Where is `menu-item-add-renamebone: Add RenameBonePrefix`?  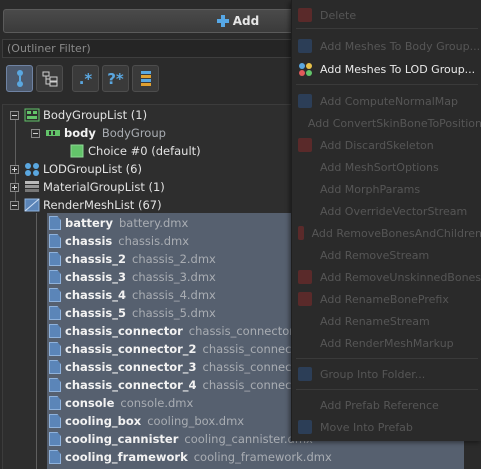 menu-item-add-renamebone: Add RenameBonePrefix is located at coordinates (386, 299).